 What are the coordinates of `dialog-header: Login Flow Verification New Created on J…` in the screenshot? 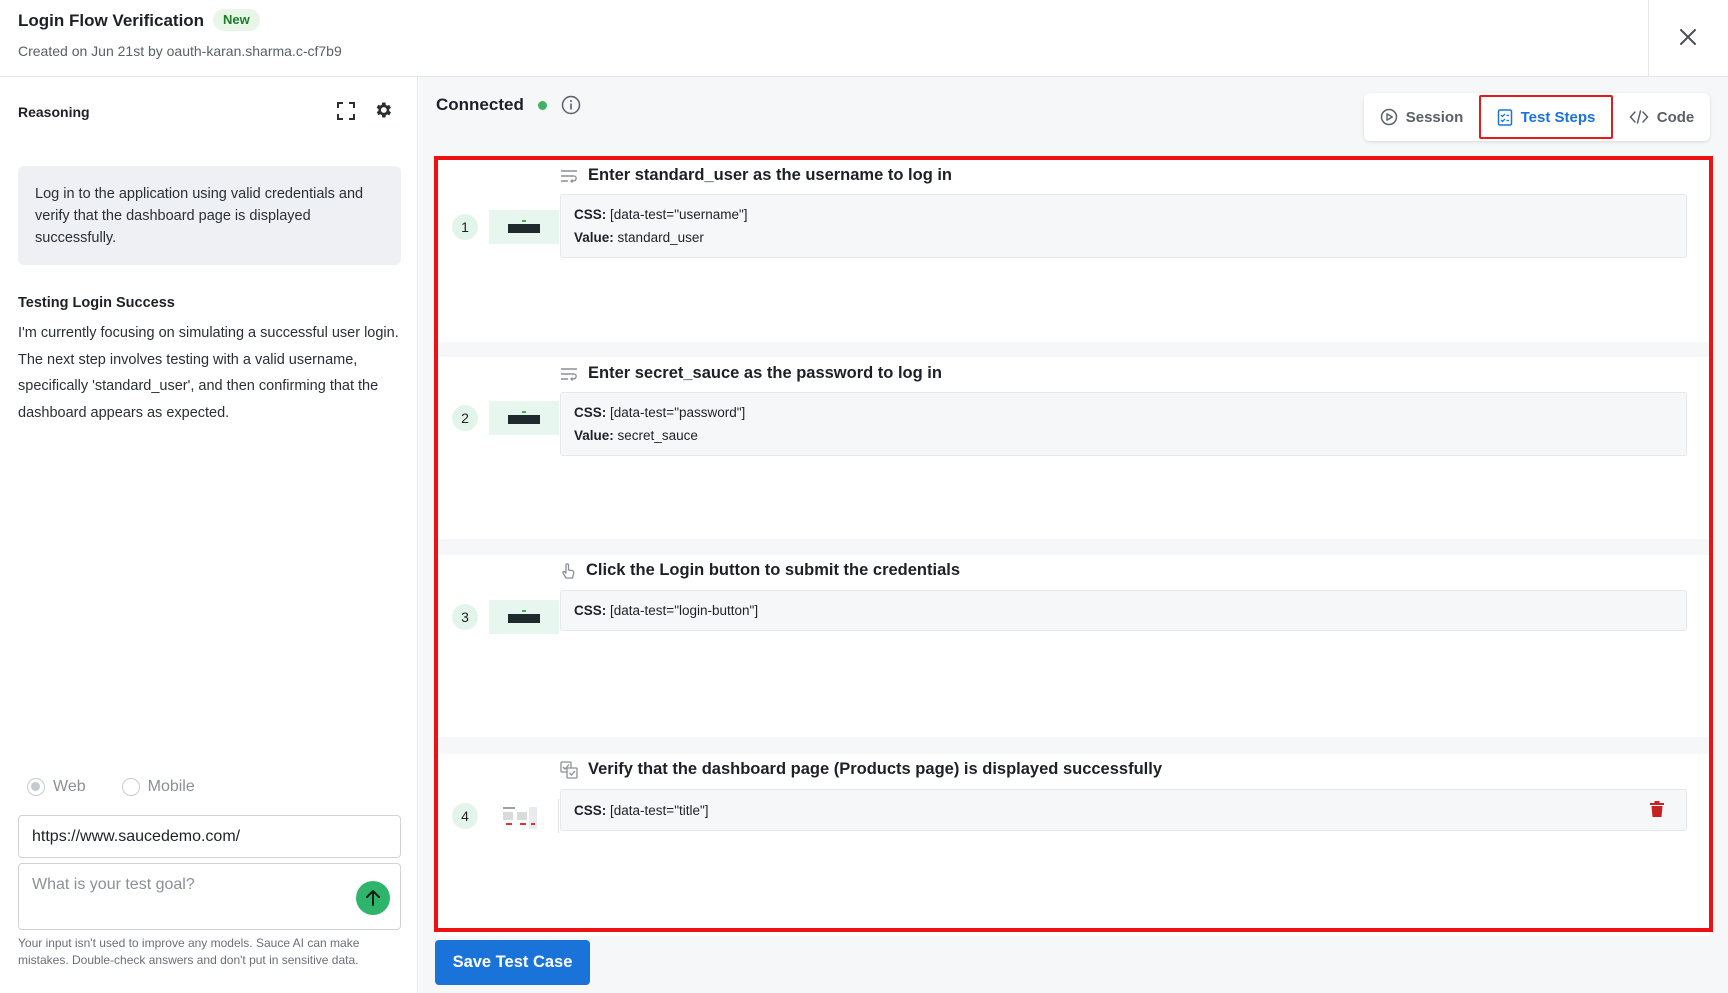 It's located at (864, 38).